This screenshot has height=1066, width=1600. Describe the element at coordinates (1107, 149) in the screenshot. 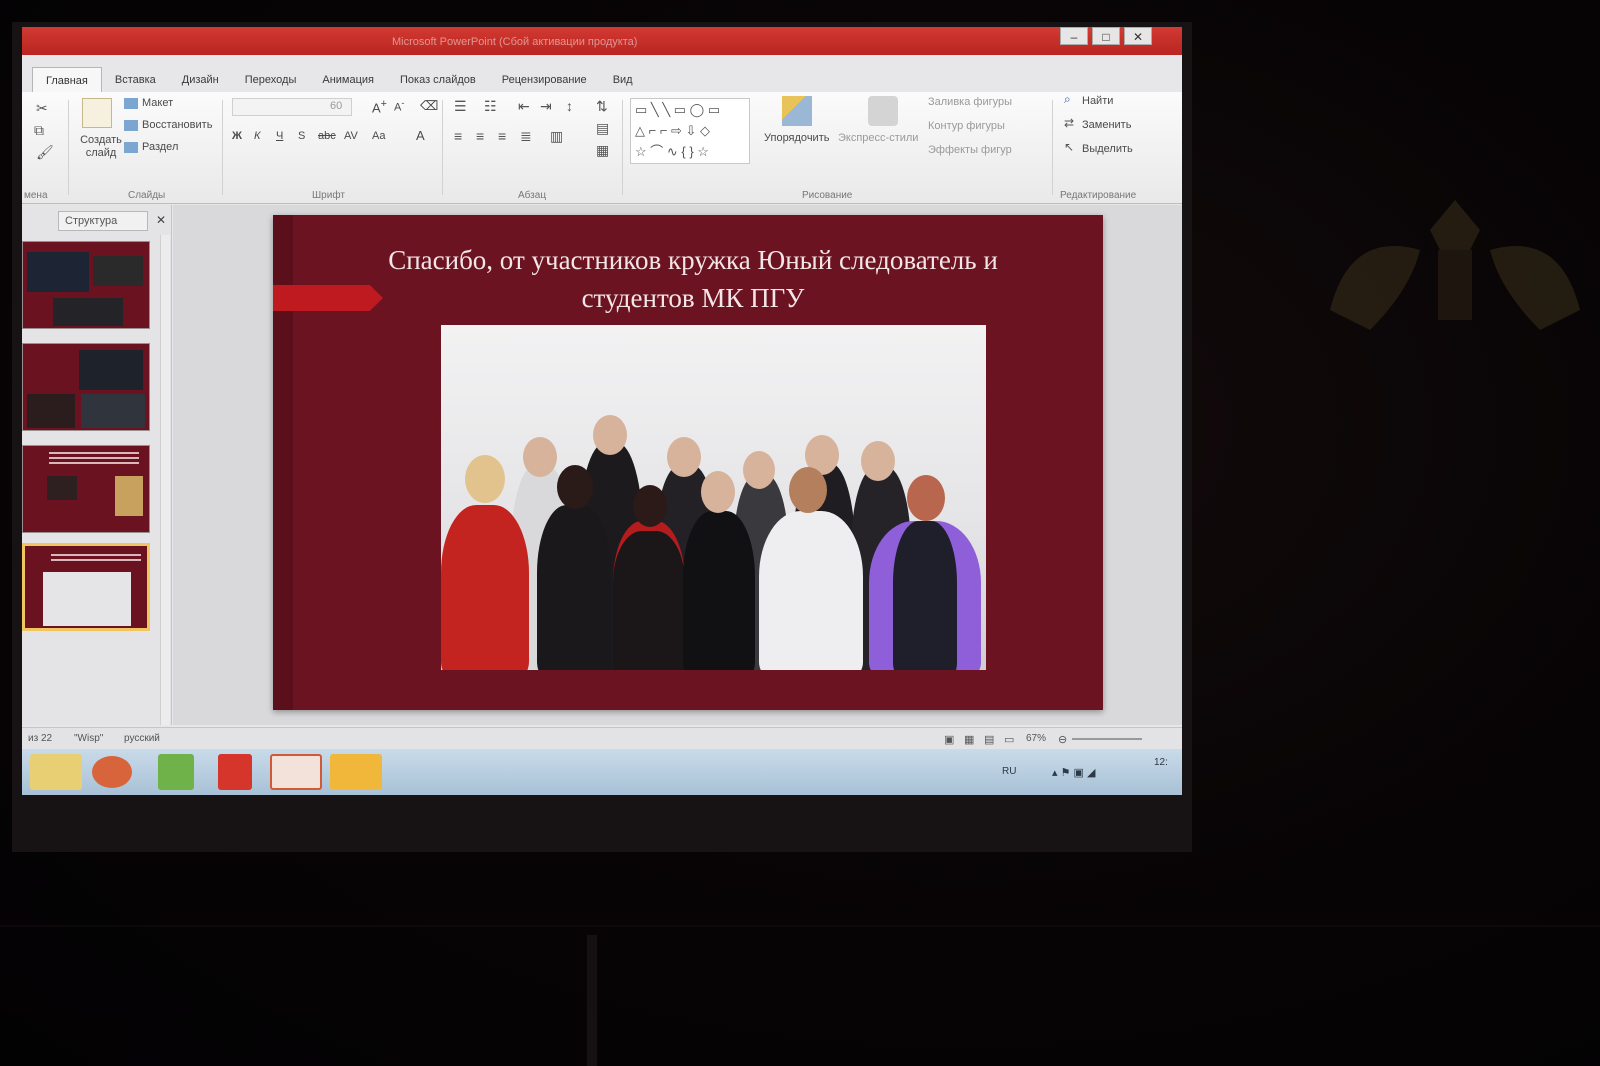

I see `select-button: Выделить` at that location.